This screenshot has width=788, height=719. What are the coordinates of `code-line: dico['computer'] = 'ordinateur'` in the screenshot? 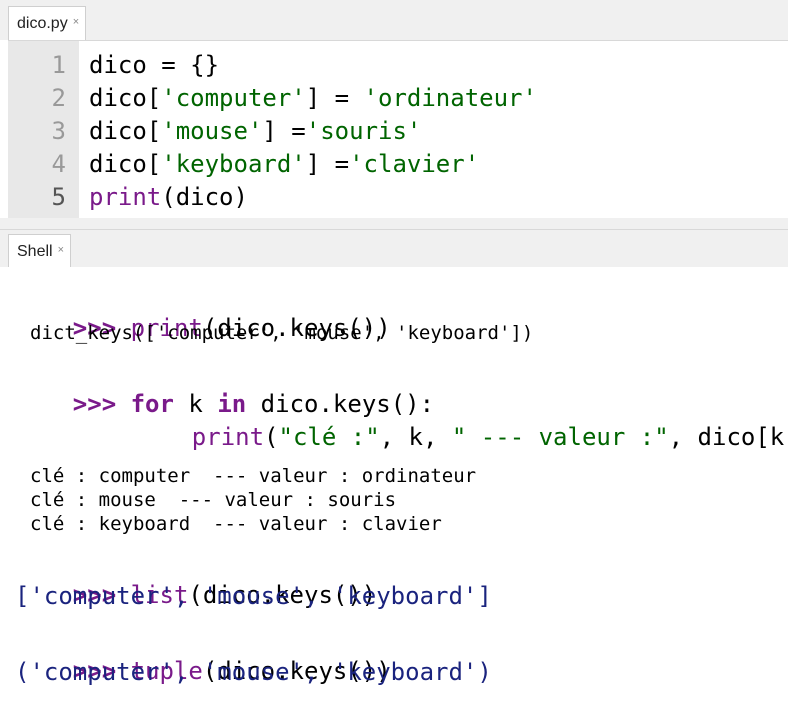 It's located at (313, 98).